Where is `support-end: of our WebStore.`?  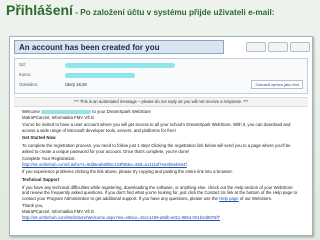
support-end: of our WebStore. is located at coordinates (256, 198).